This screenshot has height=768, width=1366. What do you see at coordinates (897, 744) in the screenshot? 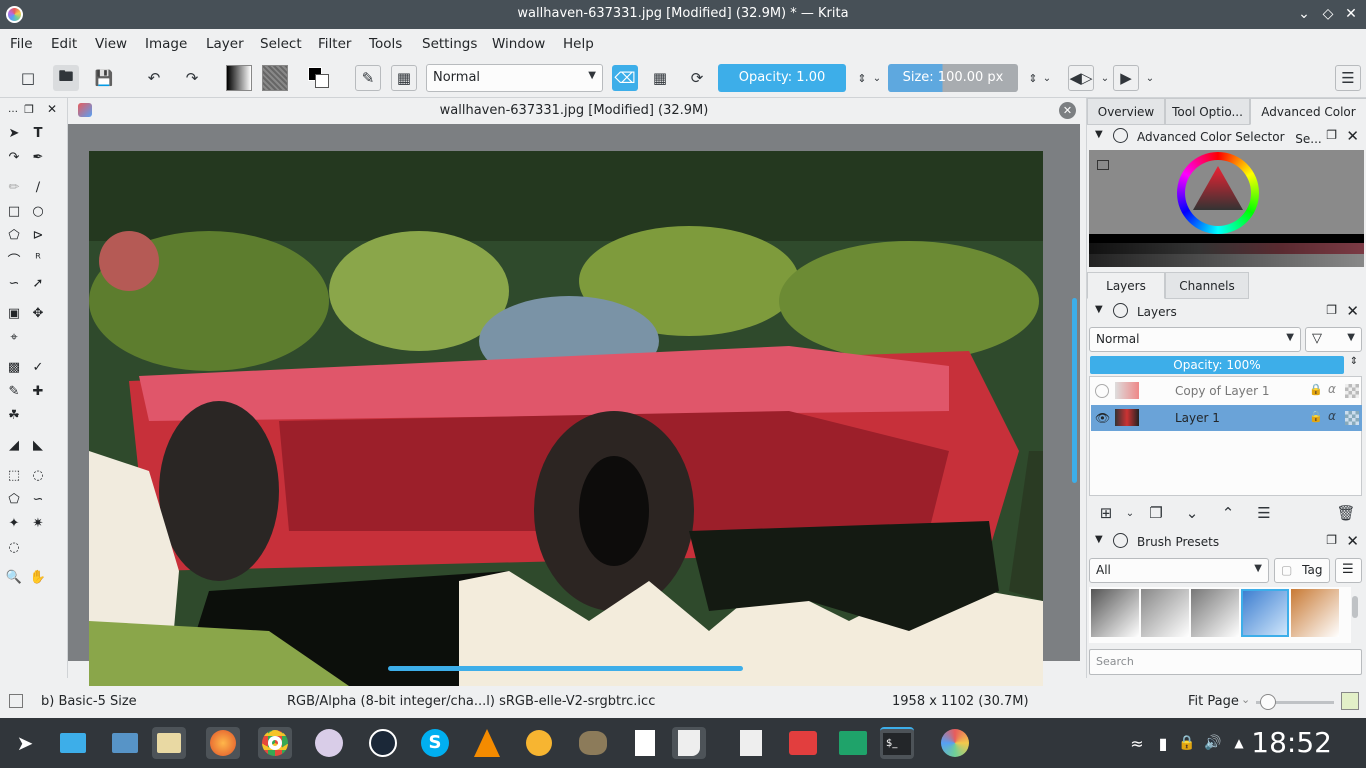
I see `terminal-icon: $_` at bounding box center [897, 744].